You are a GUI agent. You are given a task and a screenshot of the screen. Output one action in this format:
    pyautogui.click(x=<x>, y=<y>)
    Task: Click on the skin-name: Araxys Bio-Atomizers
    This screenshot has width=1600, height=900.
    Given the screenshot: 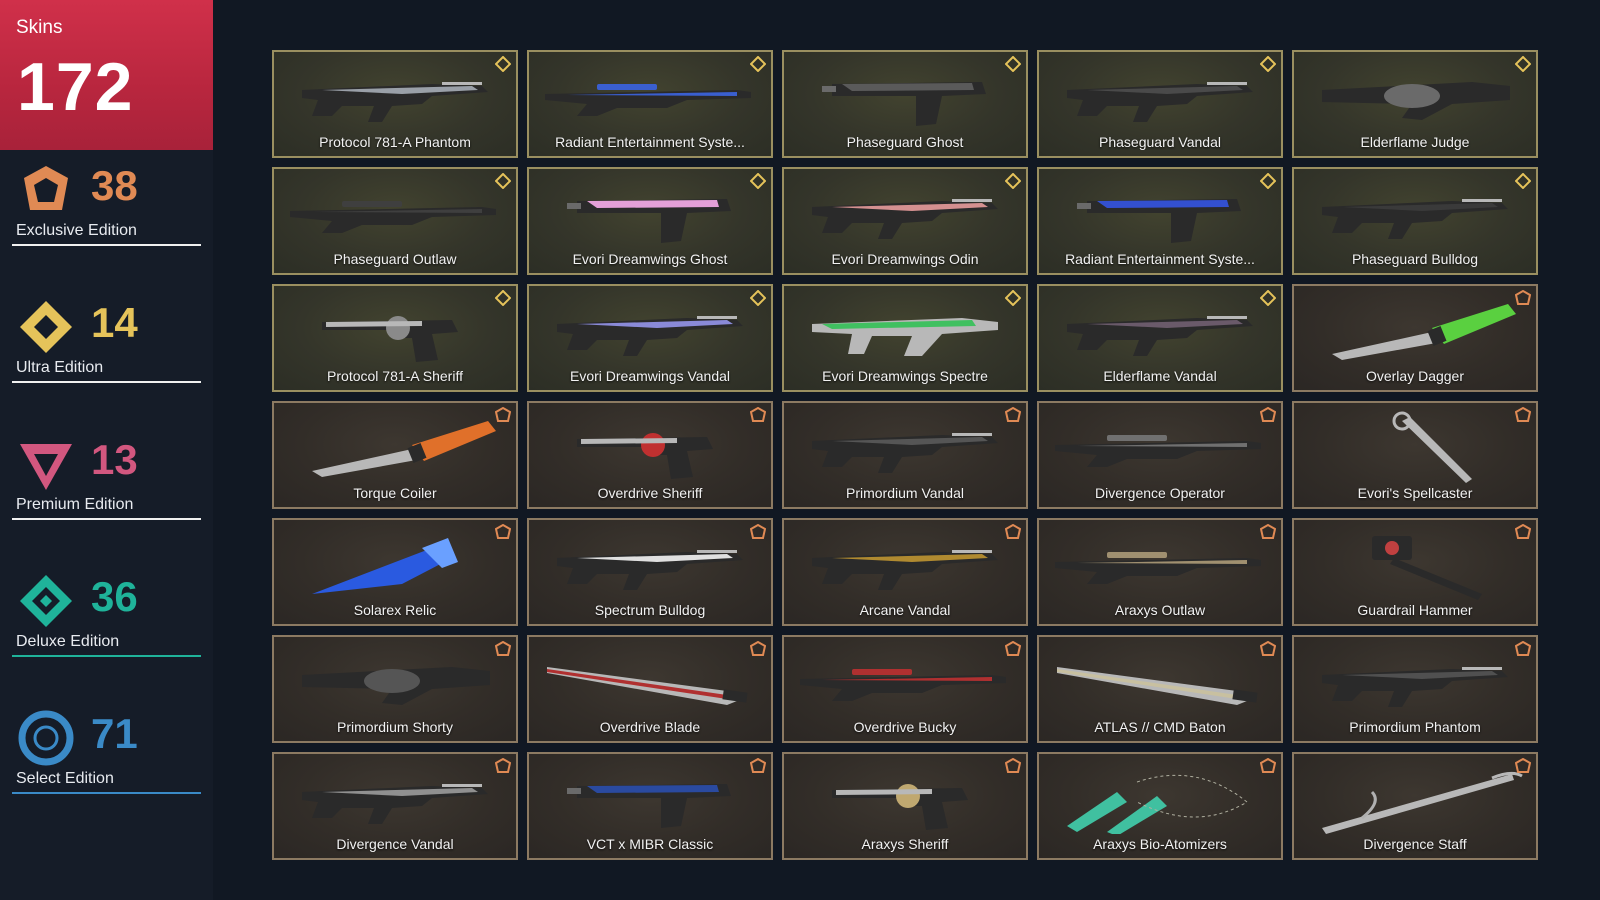 What is the action you would take?
    pyautogui.click(x=1160, y=844)
    